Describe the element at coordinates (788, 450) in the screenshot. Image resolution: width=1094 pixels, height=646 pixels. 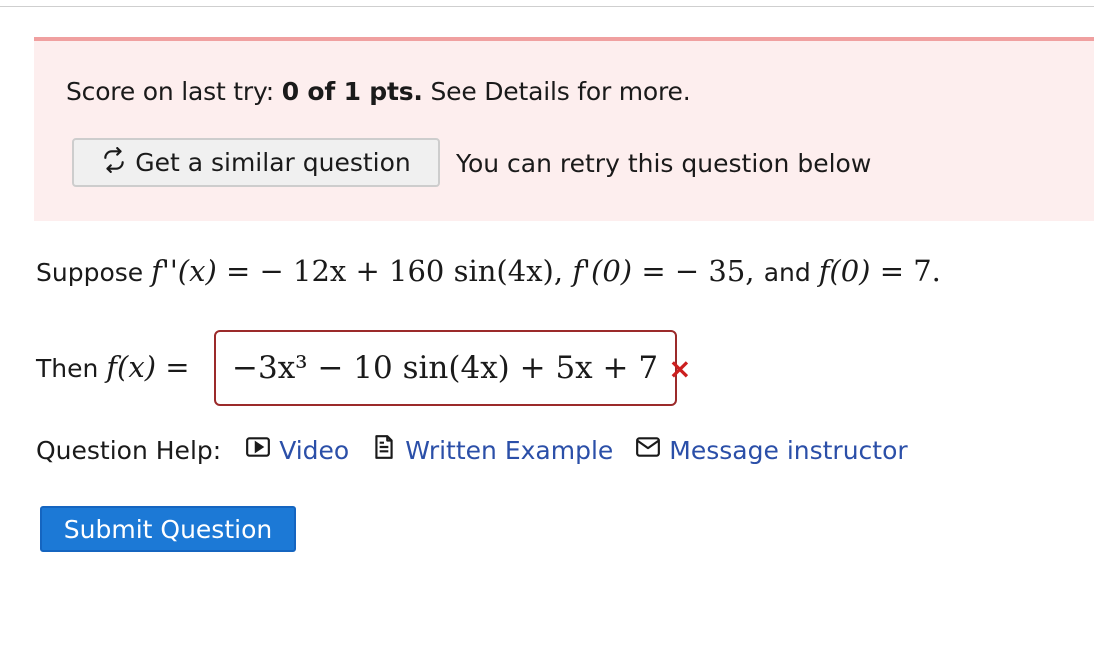
I see `message-instructor-label: Message instructor` at that location.